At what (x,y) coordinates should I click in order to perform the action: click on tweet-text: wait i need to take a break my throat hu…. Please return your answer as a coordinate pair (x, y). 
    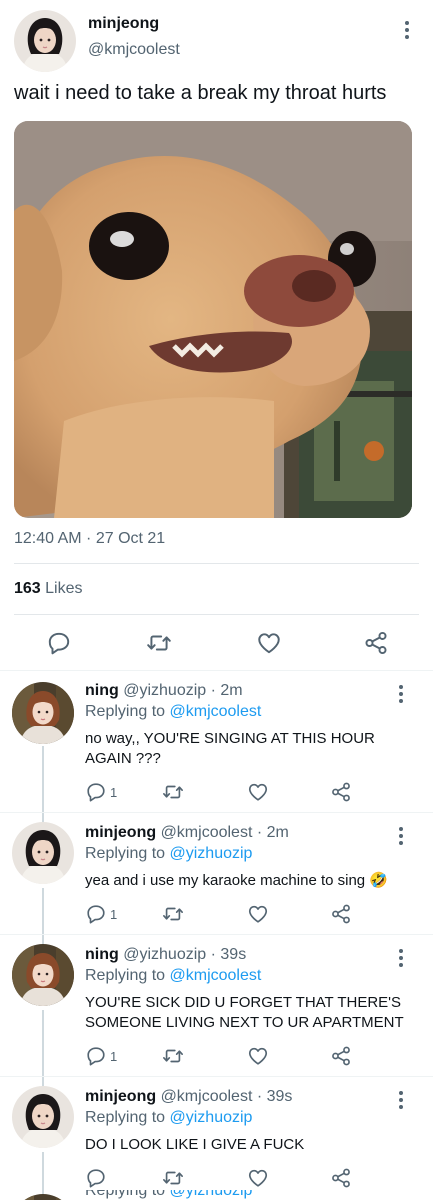
    Looking at the image, I should click on (200, 93).